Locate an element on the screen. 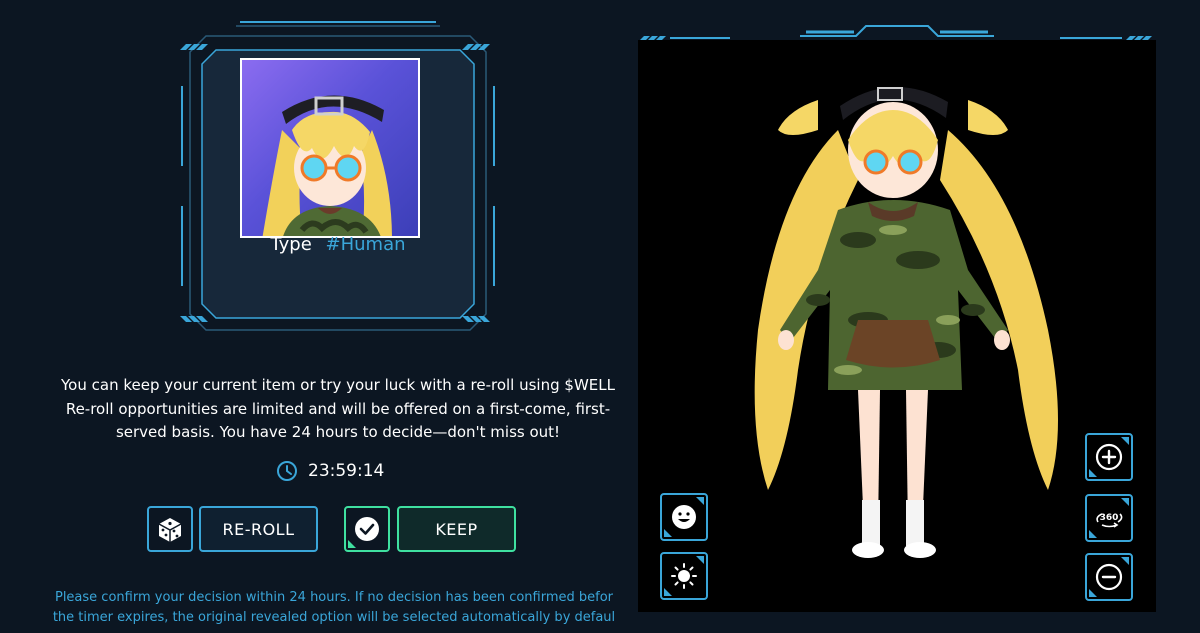 The height and width of the screenshot is (633, 1200). zoom-in-button is located at coordinates (1109, 457).